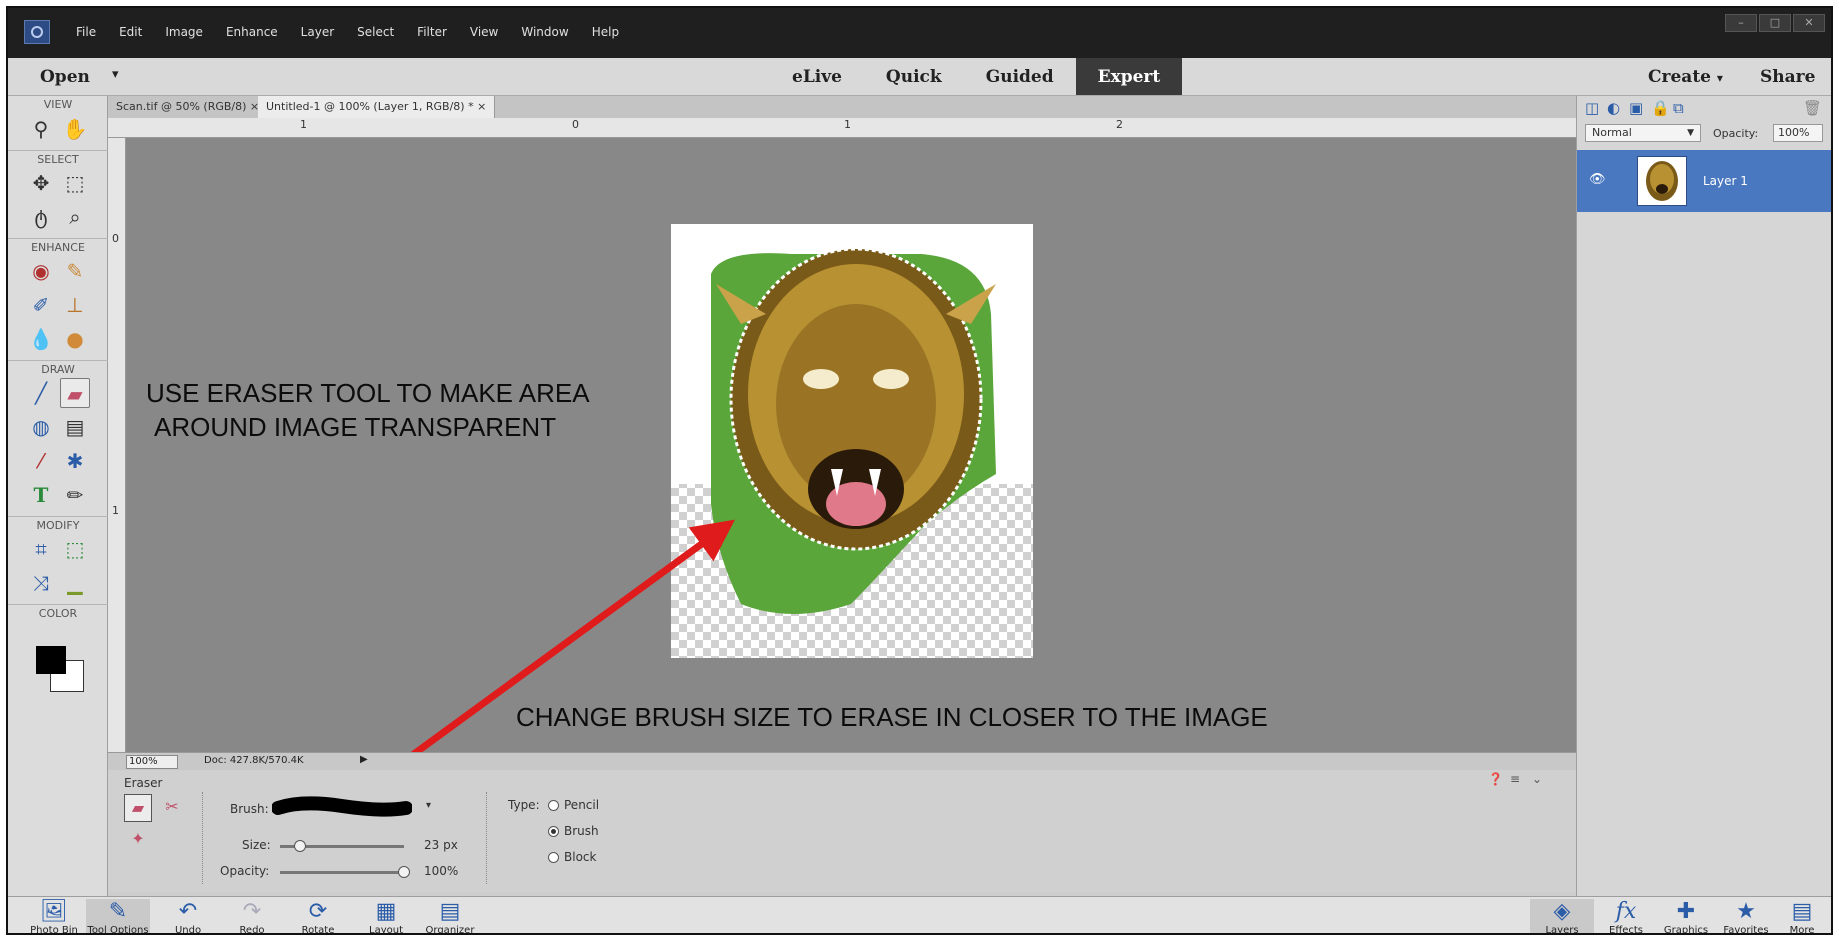  Describe the element at coordinates (572, 857) in the screenshot. I see `type-block-radio: Block` at that location.